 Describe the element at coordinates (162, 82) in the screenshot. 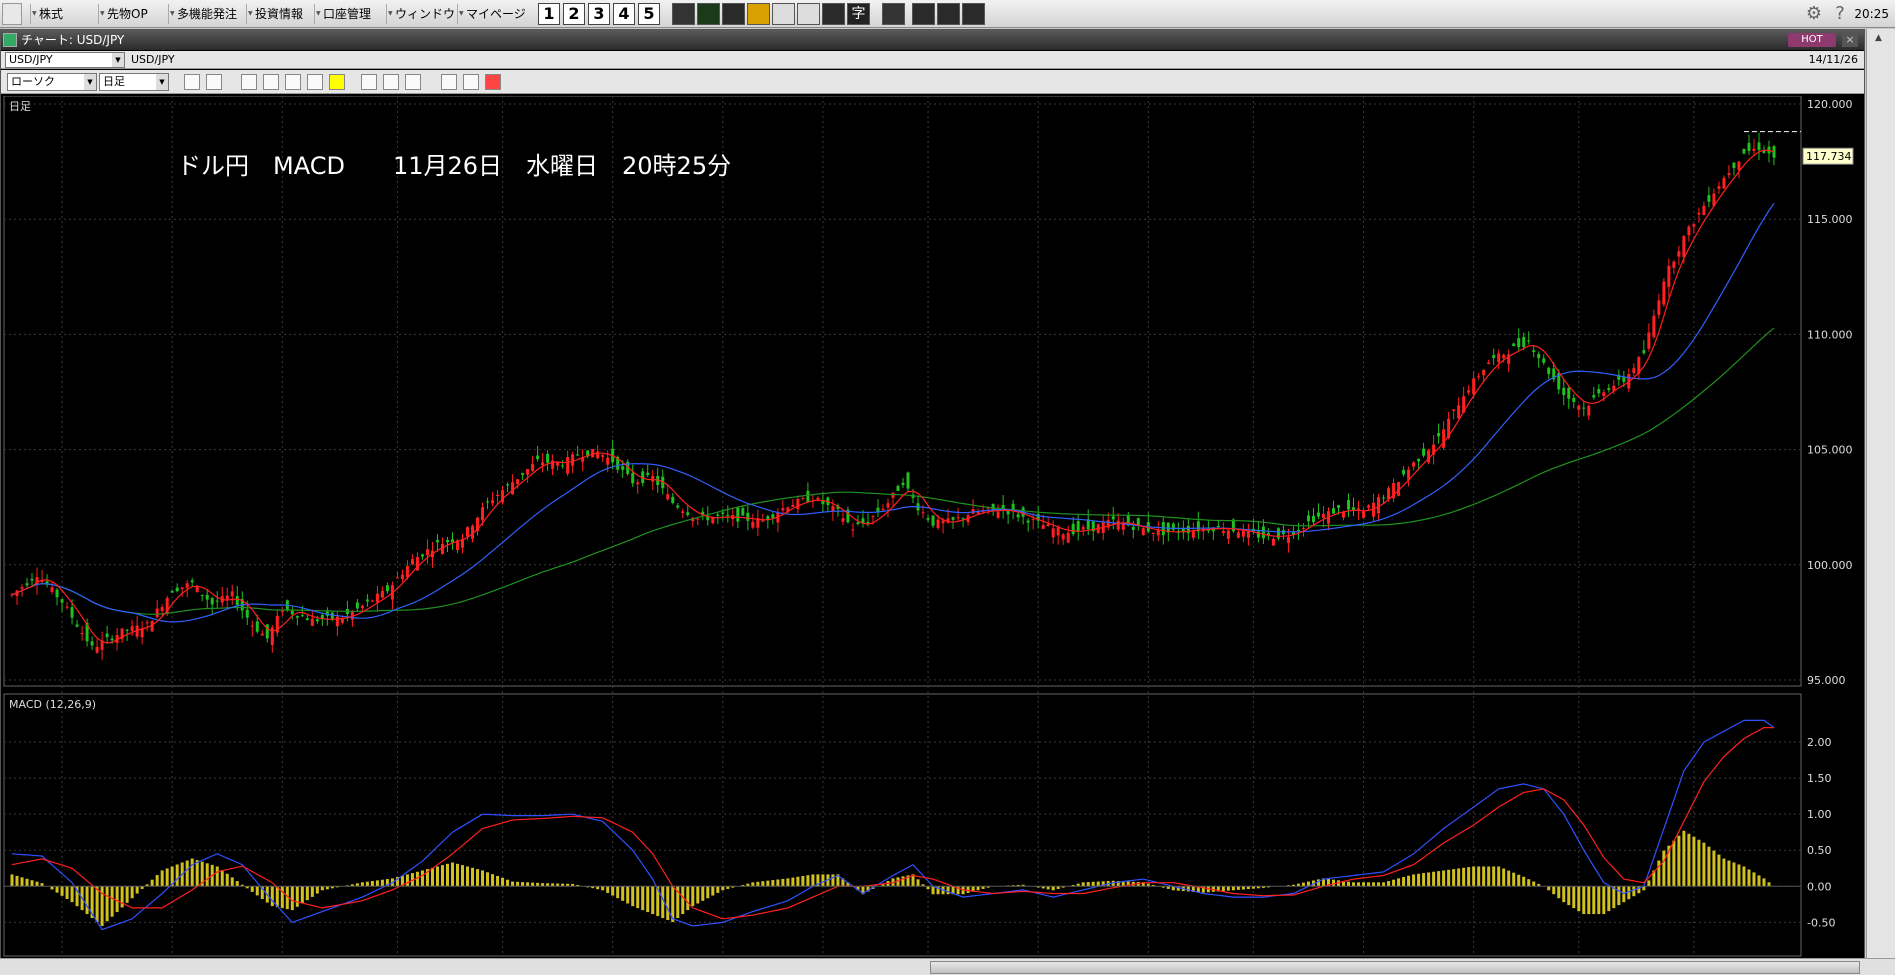

I see `period-dropdown-icon: ▼` at that location.